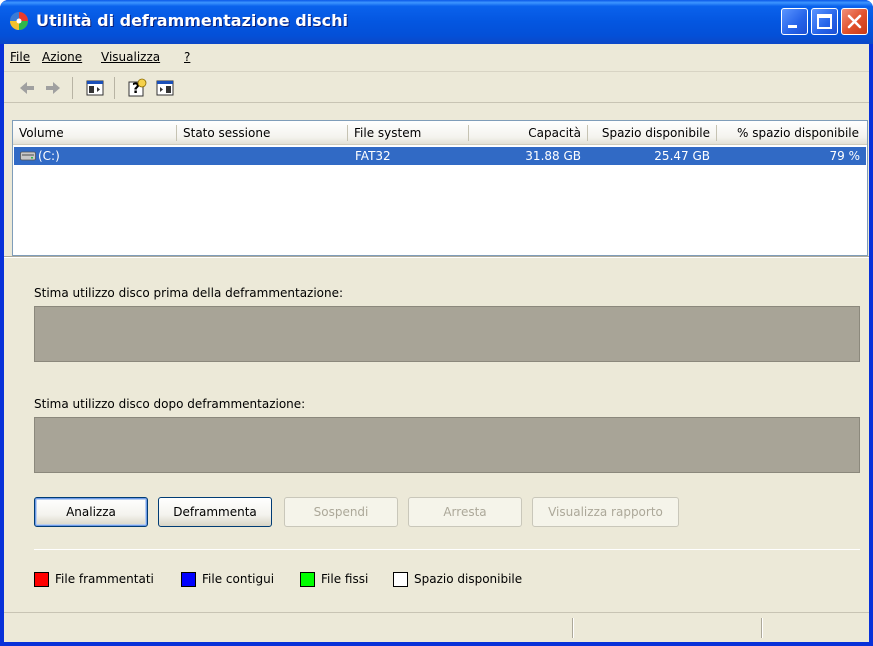  What do you see at coordinates (215, 512) in the screenshot?
I see `defragment-button: Deframmenta` at bounding box center [215, 512].